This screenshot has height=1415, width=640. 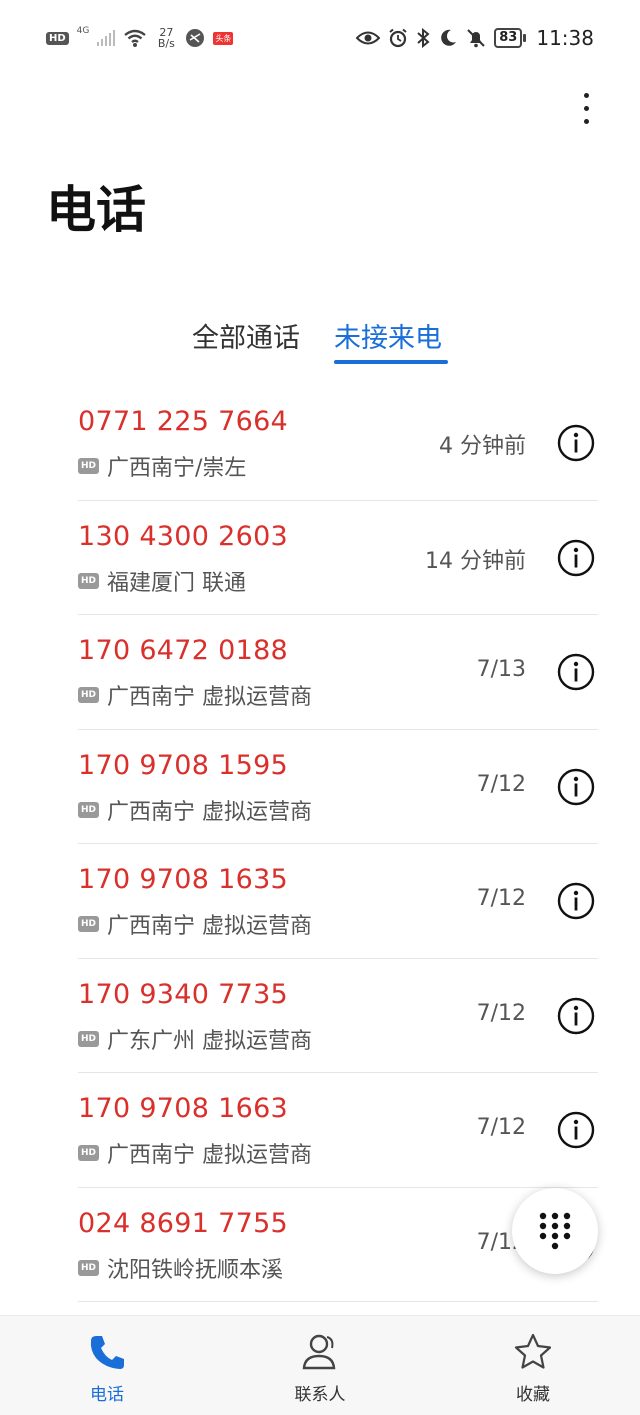 What do you see at coordinates (183, 1108) in the screenshot?
I see `caller-number: 170 9708 1663` at bounding box center [183, 1108].